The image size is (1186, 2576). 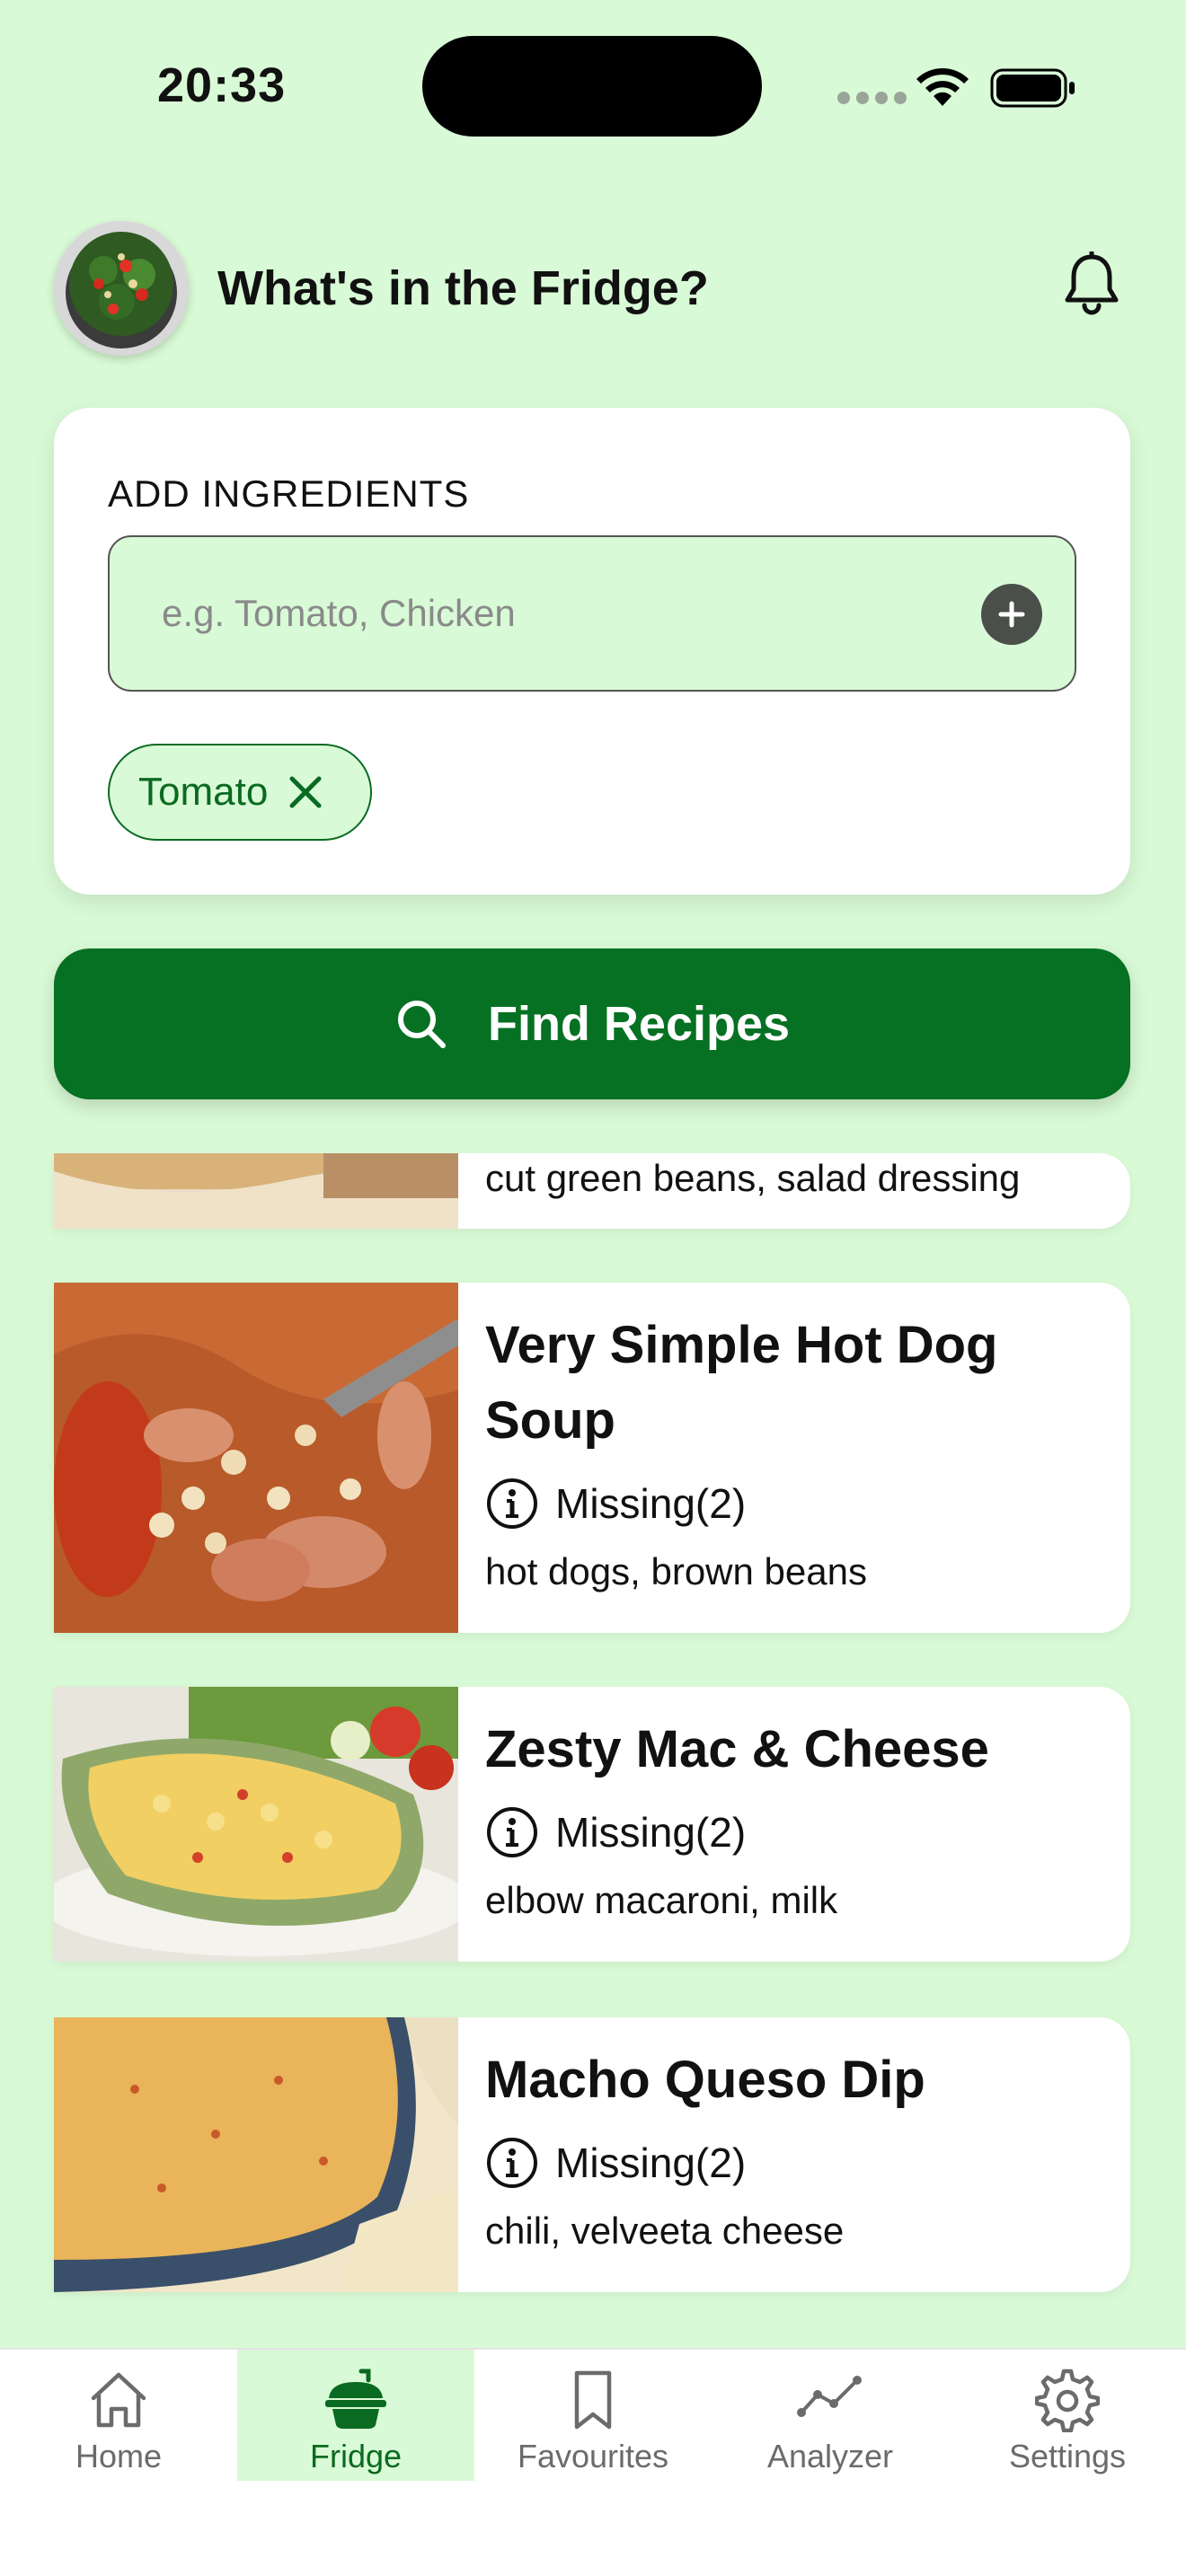 What do you see at coordinates (119, 2456) in the screenshot?
I see `tab-label: Home` at bounding box center [119, 2456].